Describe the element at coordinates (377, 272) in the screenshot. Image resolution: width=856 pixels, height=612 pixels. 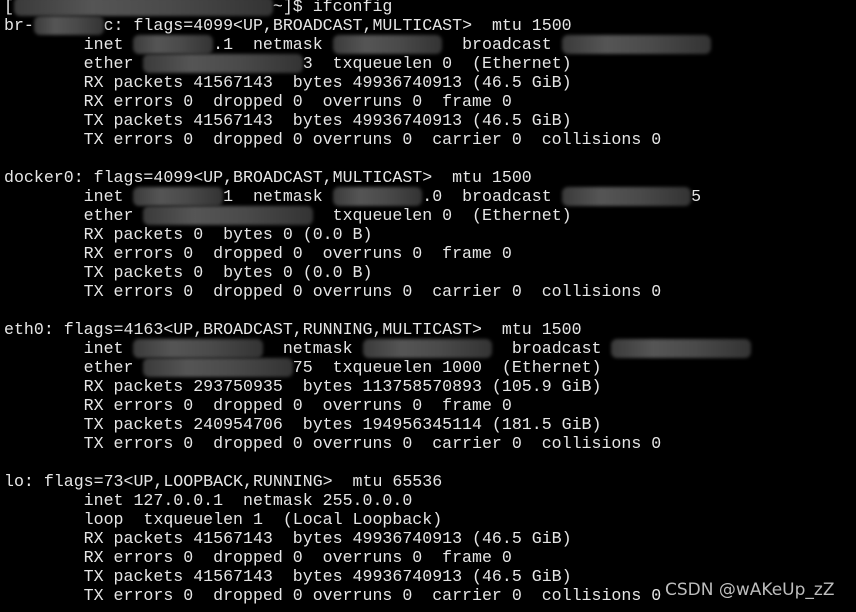
I see `terminal-line: TX packets 0 bytes 0 (0.0 B)` at that location.